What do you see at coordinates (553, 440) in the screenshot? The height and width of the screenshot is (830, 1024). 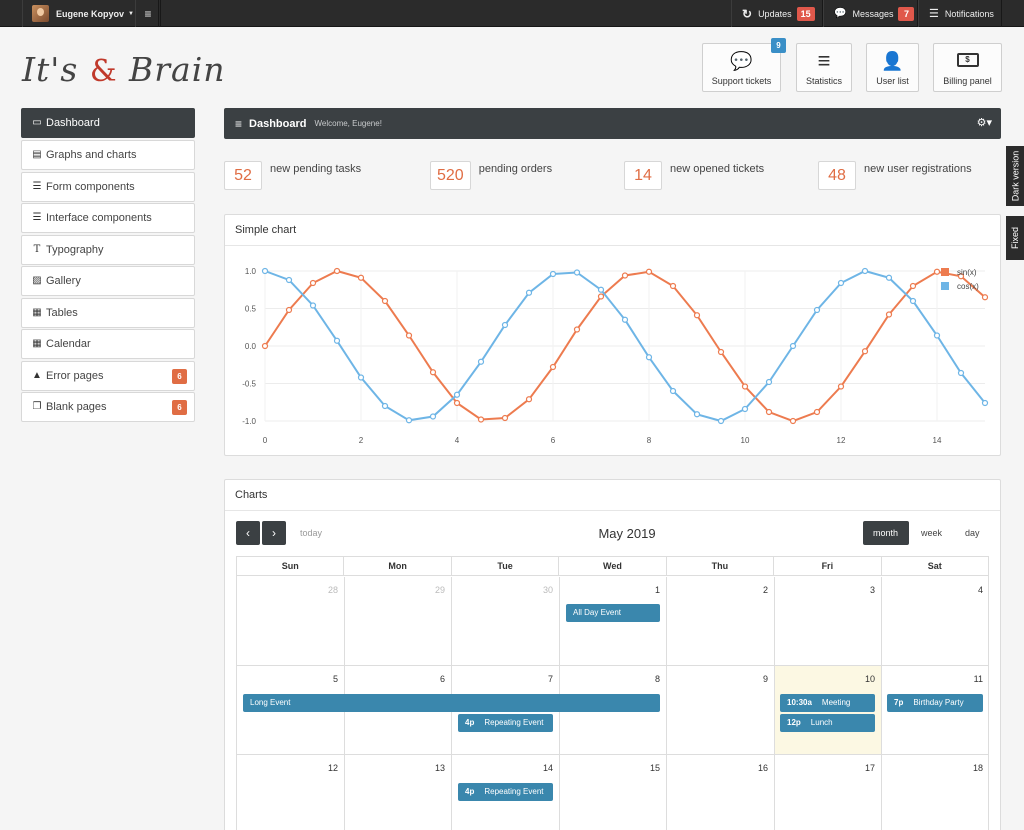 I see `x-tick-label: 6` at bounding box center [553, 440].